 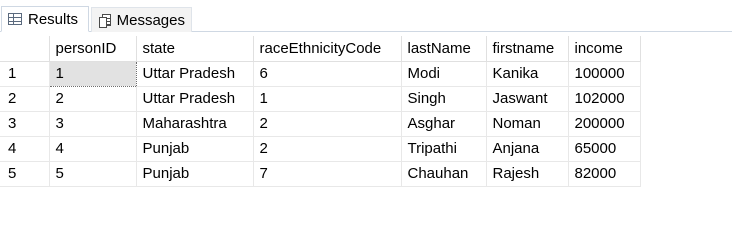 I want to click on cell-lastName: Chauhan, so click(x=444, y=174).